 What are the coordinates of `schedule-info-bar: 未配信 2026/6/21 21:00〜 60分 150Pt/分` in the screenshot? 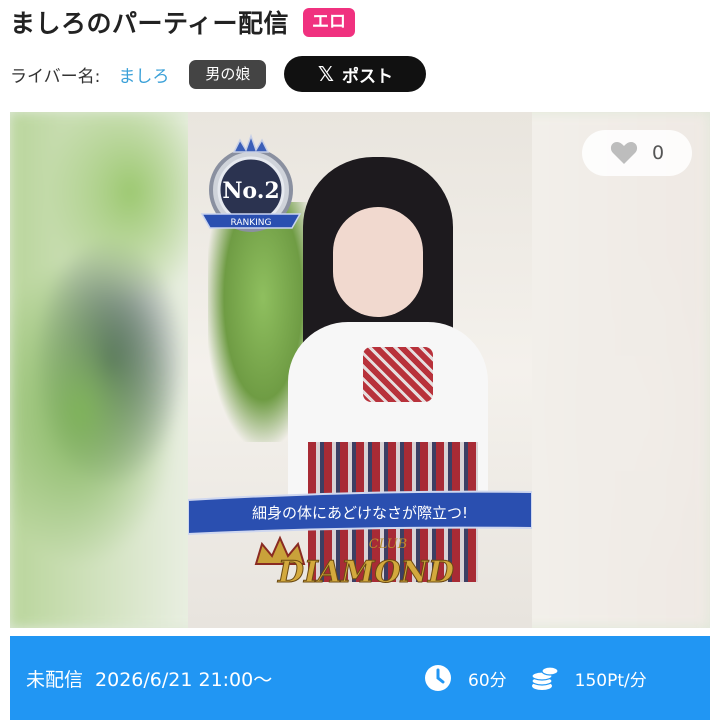 It's located at (360, 678).